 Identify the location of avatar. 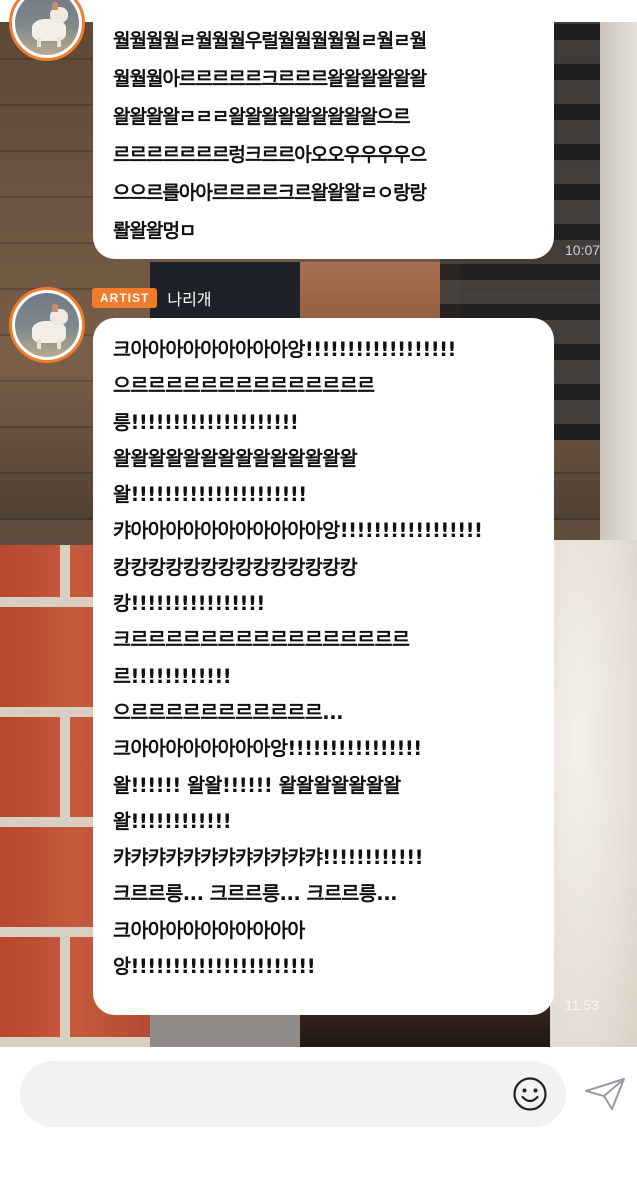
(47, 325).